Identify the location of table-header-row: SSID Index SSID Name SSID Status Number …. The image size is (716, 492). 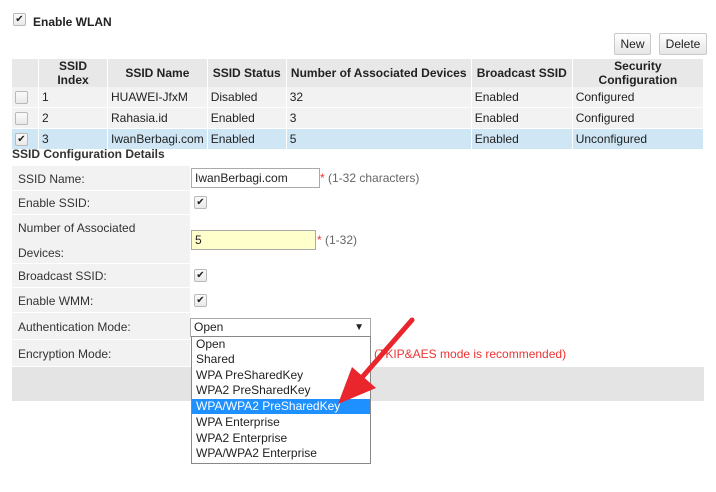
(358, 73).